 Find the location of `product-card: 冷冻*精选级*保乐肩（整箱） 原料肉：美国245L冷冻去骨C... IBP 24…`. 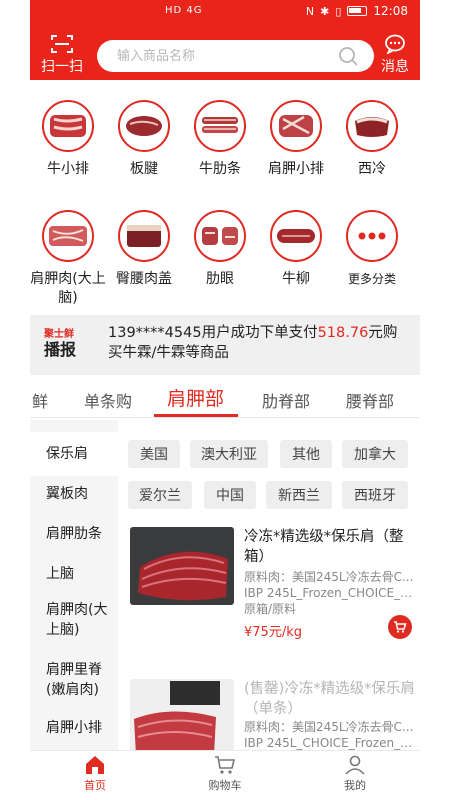

product-card: 冷冻*精选级*保乐肩（整箱） 原料肉：美国245L冷冻去骨C... IBP 24… is located at coordinates (274, 587).